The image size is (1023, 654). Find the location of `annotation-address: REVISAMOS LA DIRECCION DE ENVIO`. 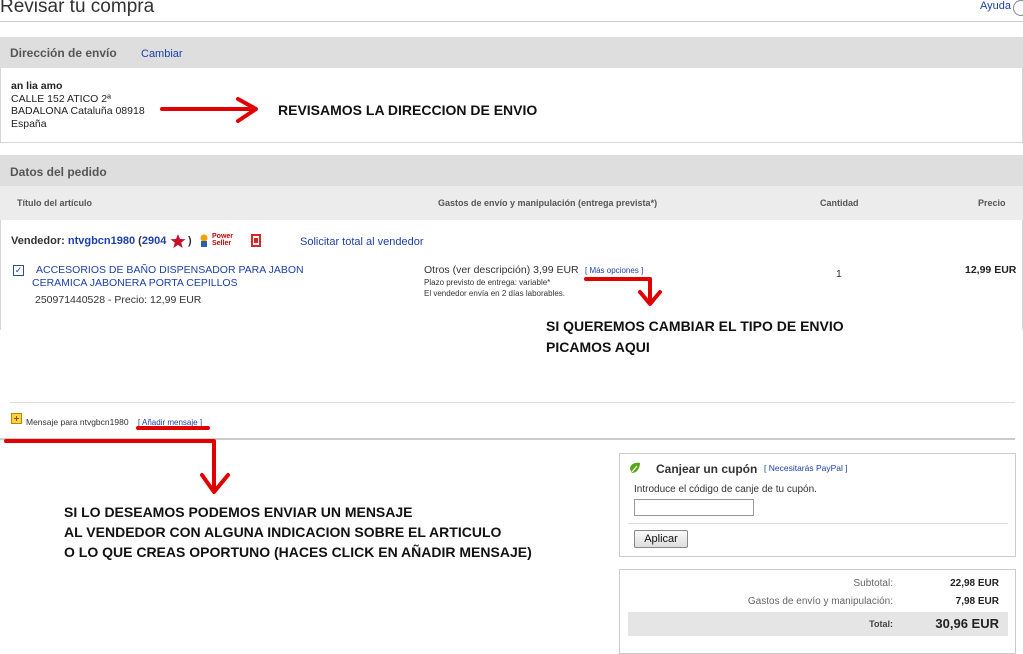

annotation-address: REVISAMOS LA DIRECCION DE ENVIO is located at coordinates (408, 110).